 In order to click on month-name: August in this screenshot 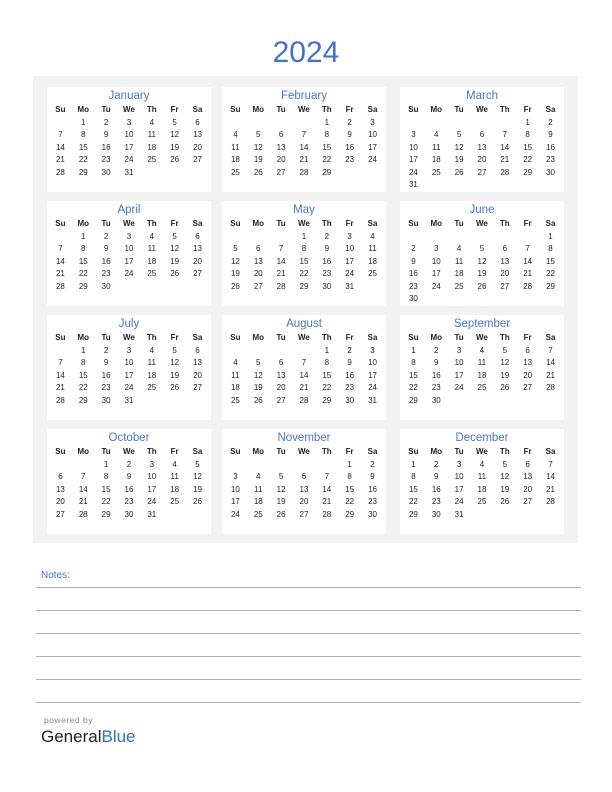, I will do `click(304, 324)`.